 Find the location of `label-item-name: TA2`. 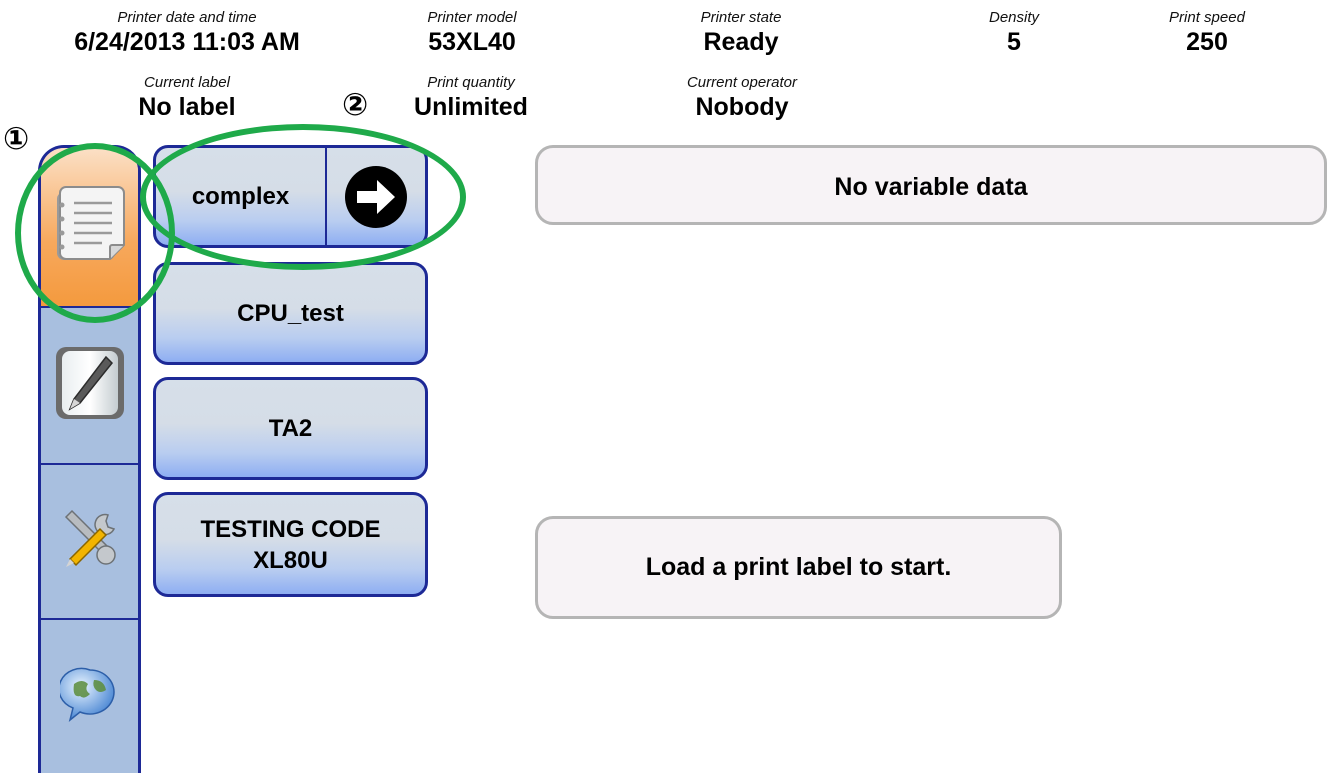

label-item-name: TA2 is located at coordinates (290, 428).